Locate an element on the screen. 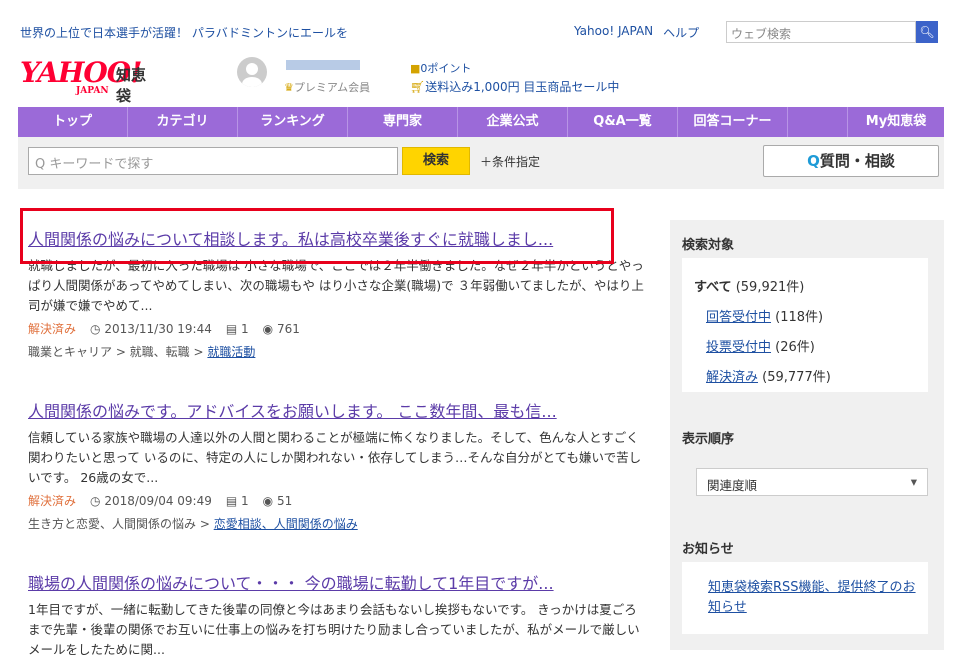 This screenshot has width=964, height=664. question-icon: Q is located at coordinates (813, 161).